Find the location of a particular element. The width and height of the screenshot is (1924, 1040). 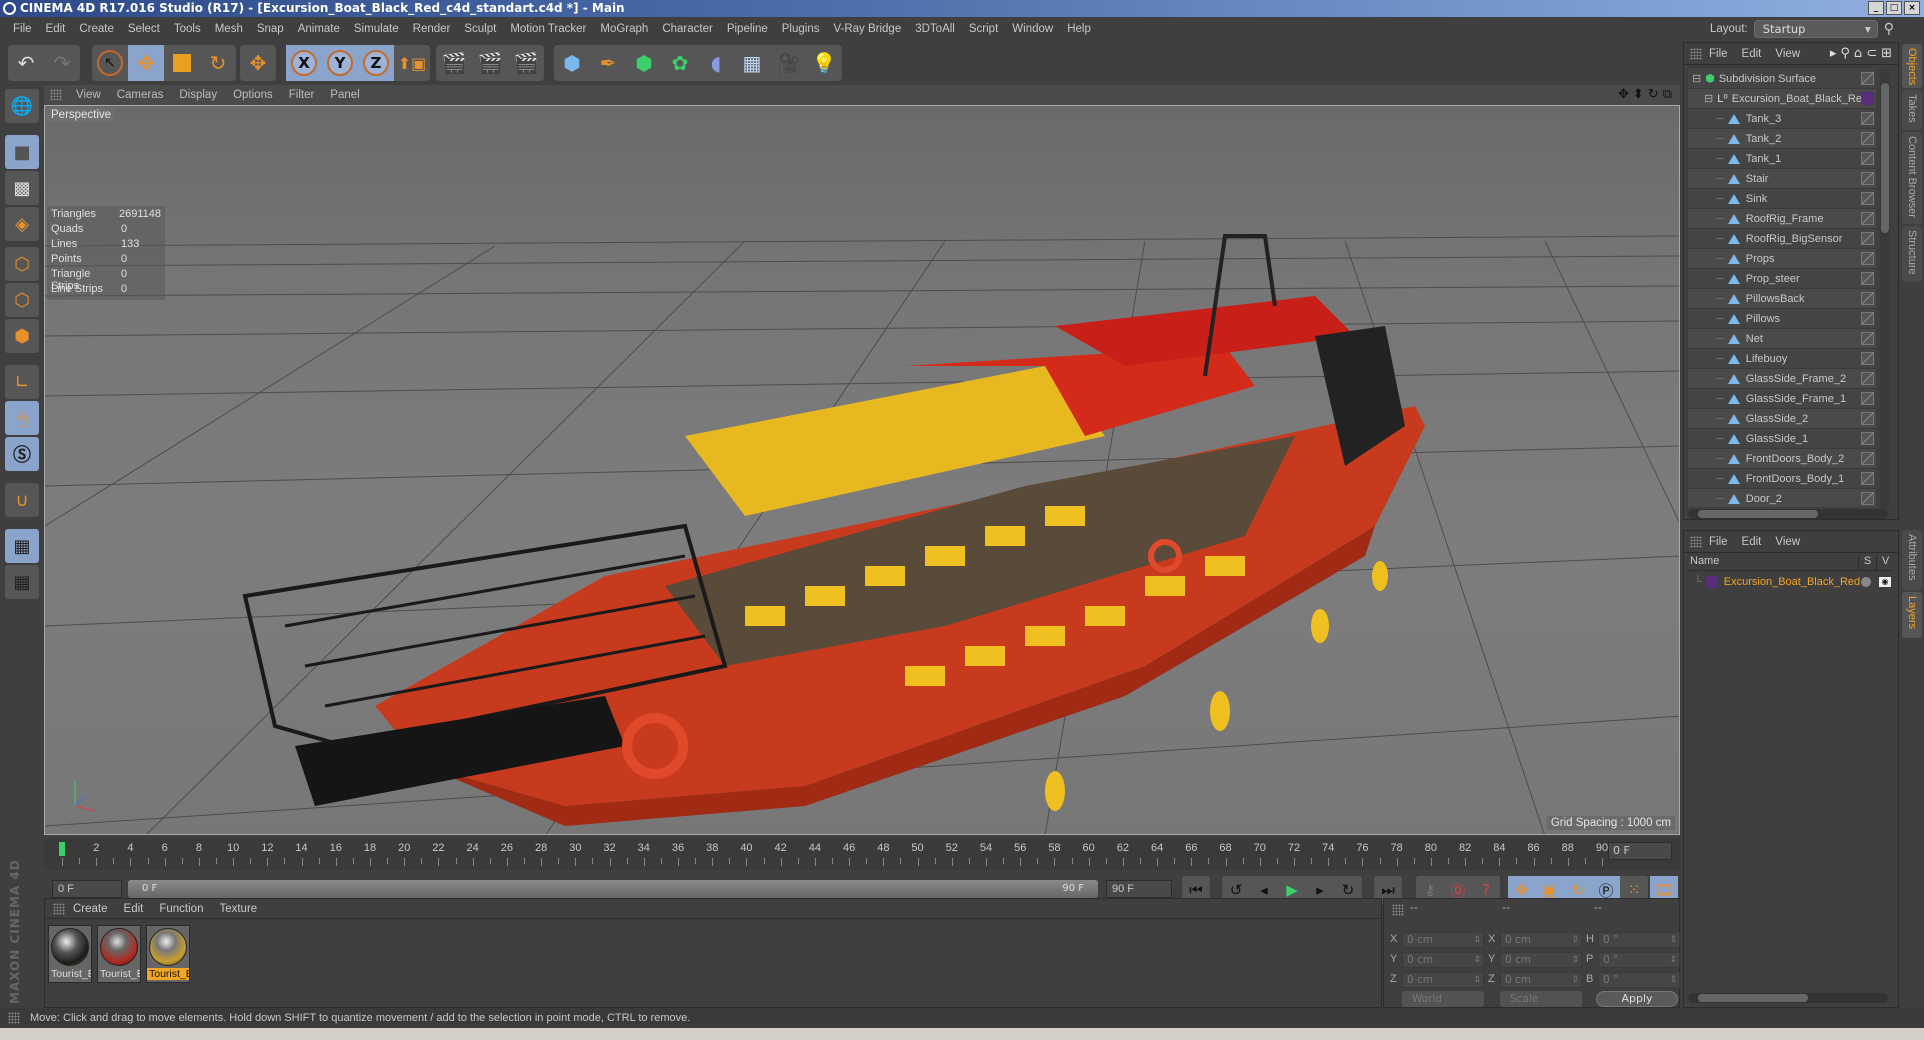

z-axis-lock-button: Z is located at coordinates (376, 63).